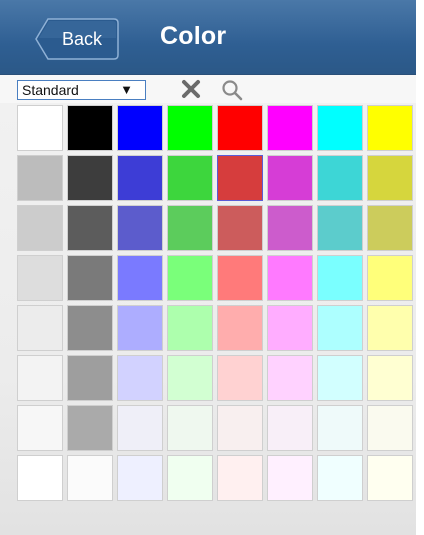 This screenshot has height=535, width=424. What do you see at coordinates (208, 89) in the screenshot?
I see `toolbar: Standard ▼` at bounding box center [208, 89].